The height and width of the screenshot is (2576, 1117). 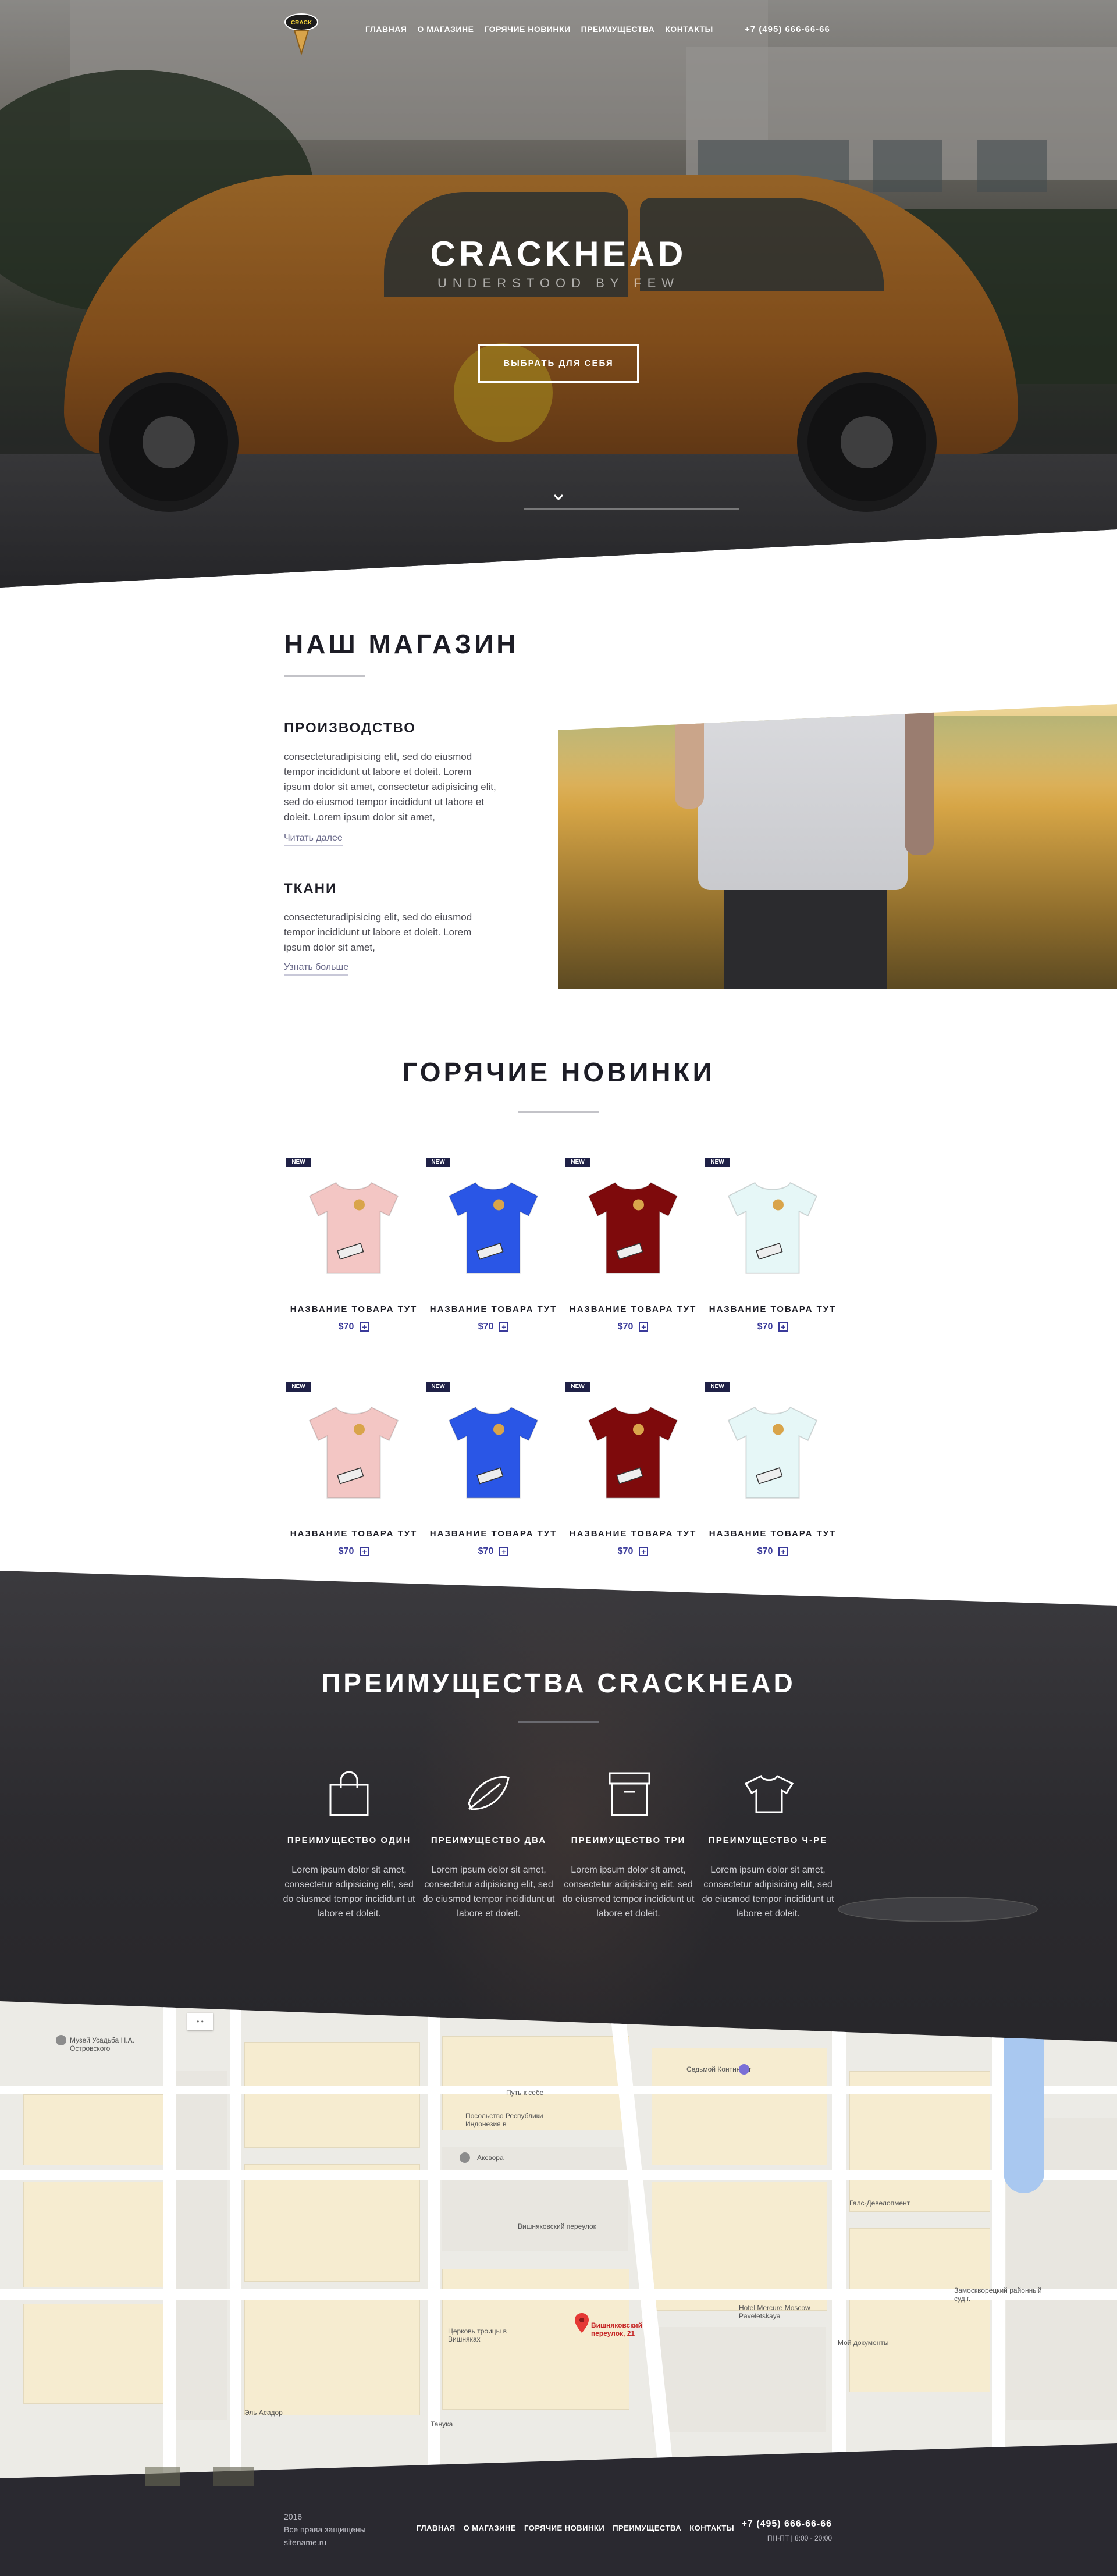 I want to click on hero-subtitle: UNDERSTOOD BY FEW, so click(x=558, y=283).